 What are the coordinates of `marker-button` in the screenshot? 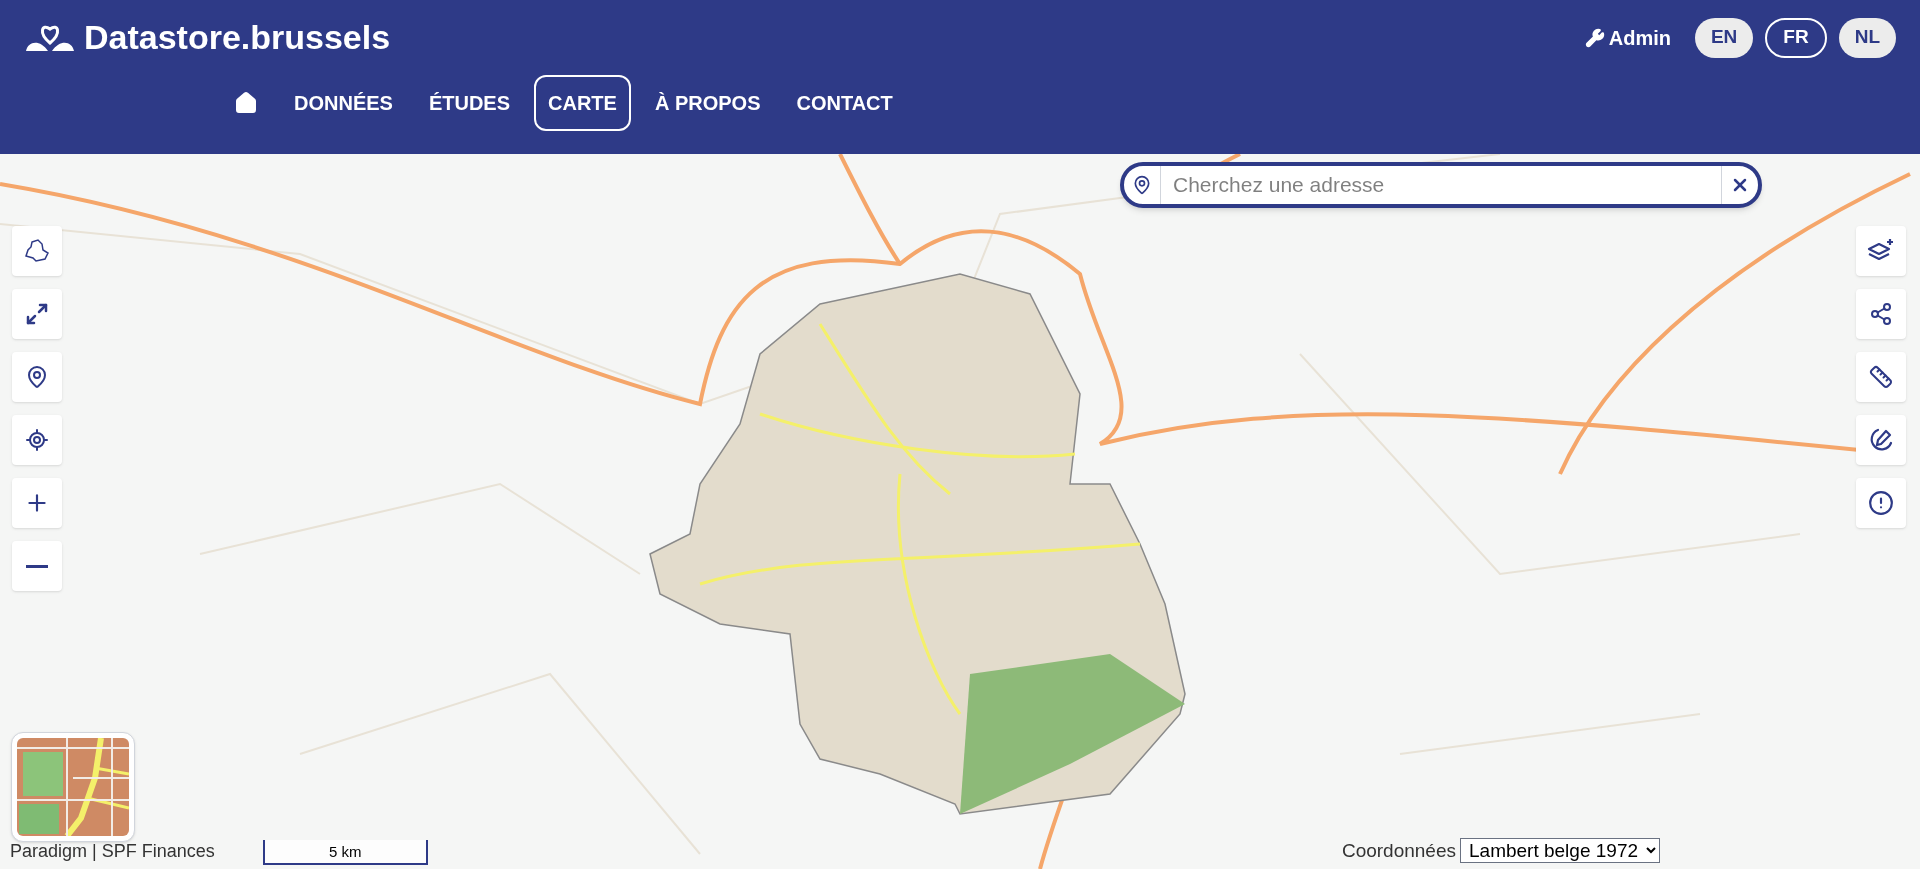 It's located at (37, 377).